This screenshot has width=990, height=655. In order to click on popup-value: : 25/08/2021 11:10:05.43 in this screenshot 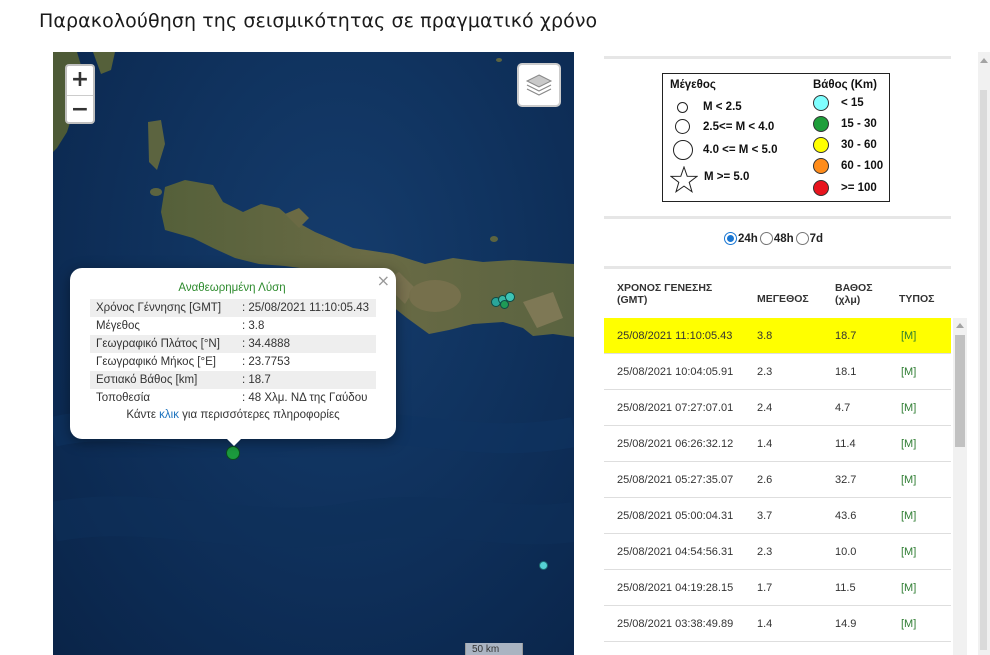, I will do `click(306, 308)`.